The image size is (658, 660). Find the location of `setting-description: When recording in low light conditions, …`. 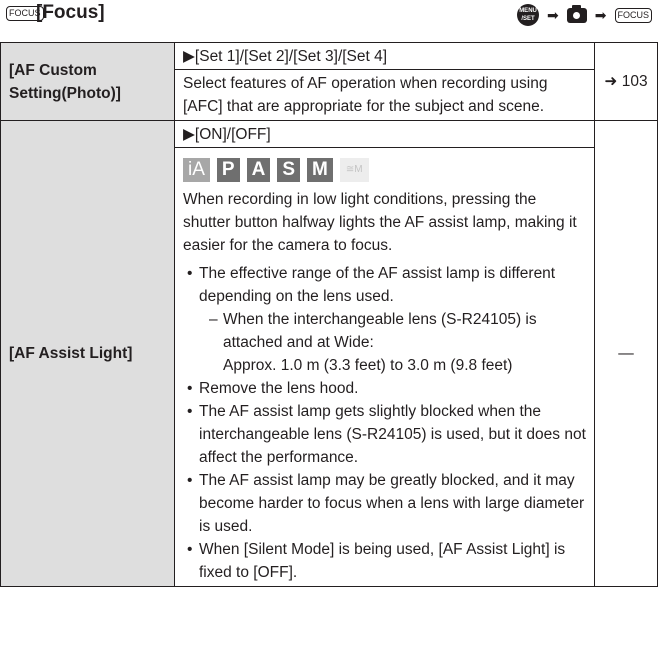

setting-description: When recording in low light conditions, … is located at coordinates (380, 222).